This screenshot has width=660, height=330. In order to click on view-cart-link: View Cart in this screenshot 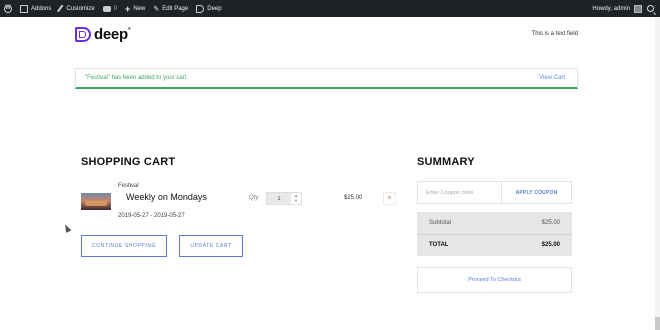, I will do `click(552, 78)`.